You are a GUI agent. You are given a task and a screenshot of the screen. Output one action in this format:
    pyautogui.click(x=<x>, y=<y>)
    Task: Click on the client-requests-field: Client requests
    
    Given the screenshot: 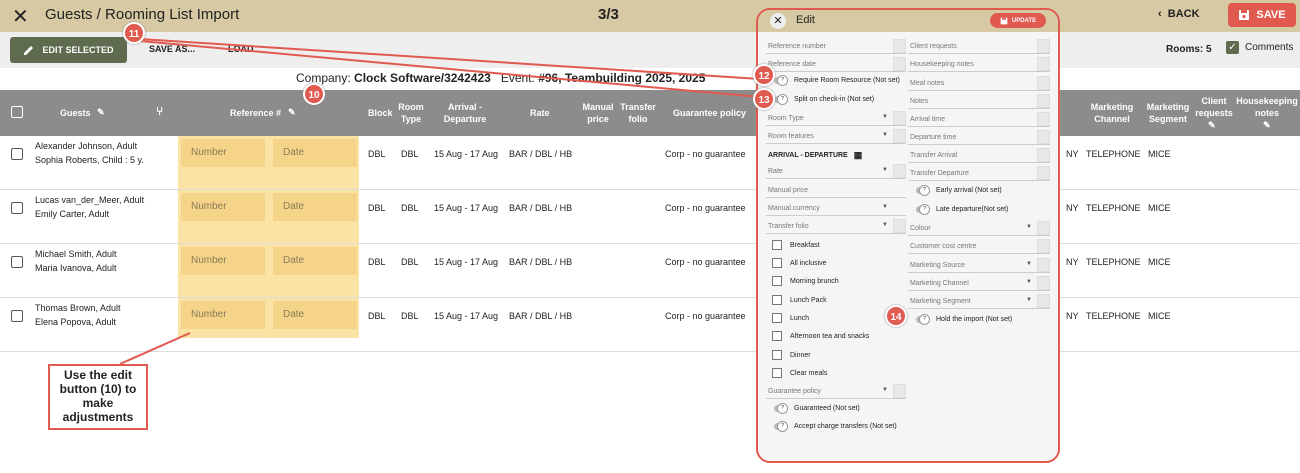 What is the action you would take?
    pyautogui.click(x=979, y=46)
    